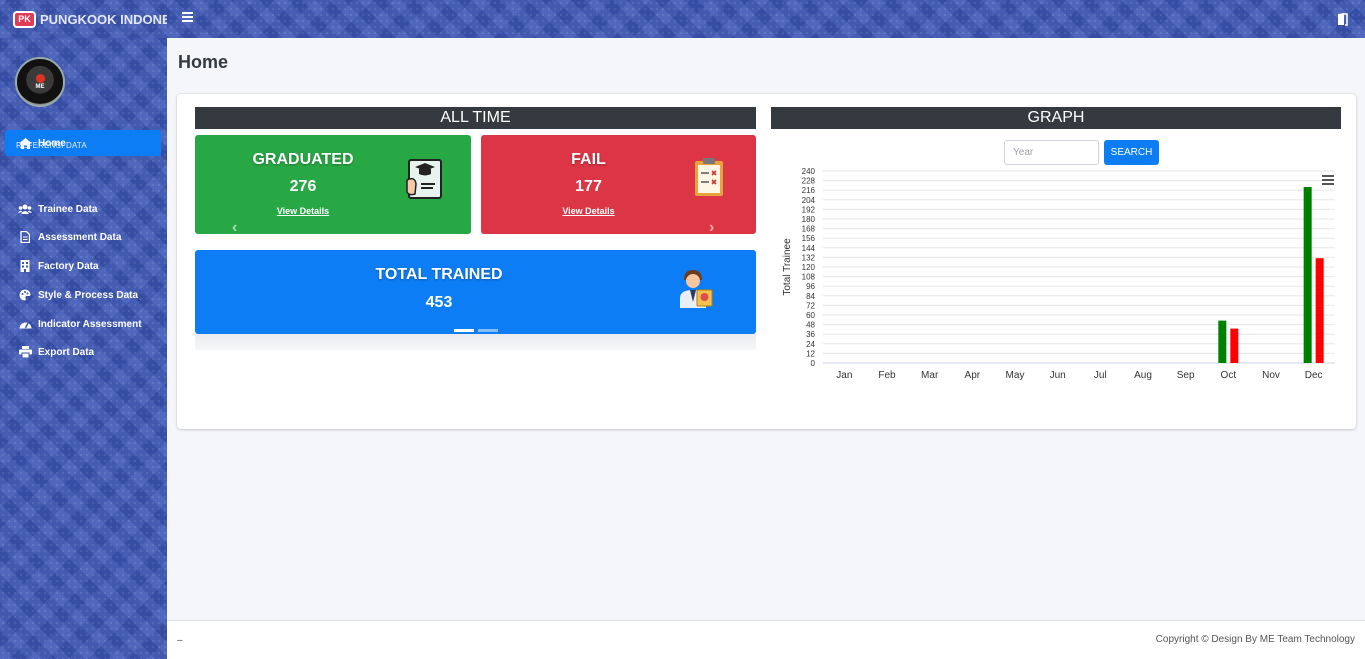 The image size is (1365, 659). What do you see at coordinates (813, 363) in the screenshot?
I see `y-tick-label: 0` at bounding box center [813, 363].